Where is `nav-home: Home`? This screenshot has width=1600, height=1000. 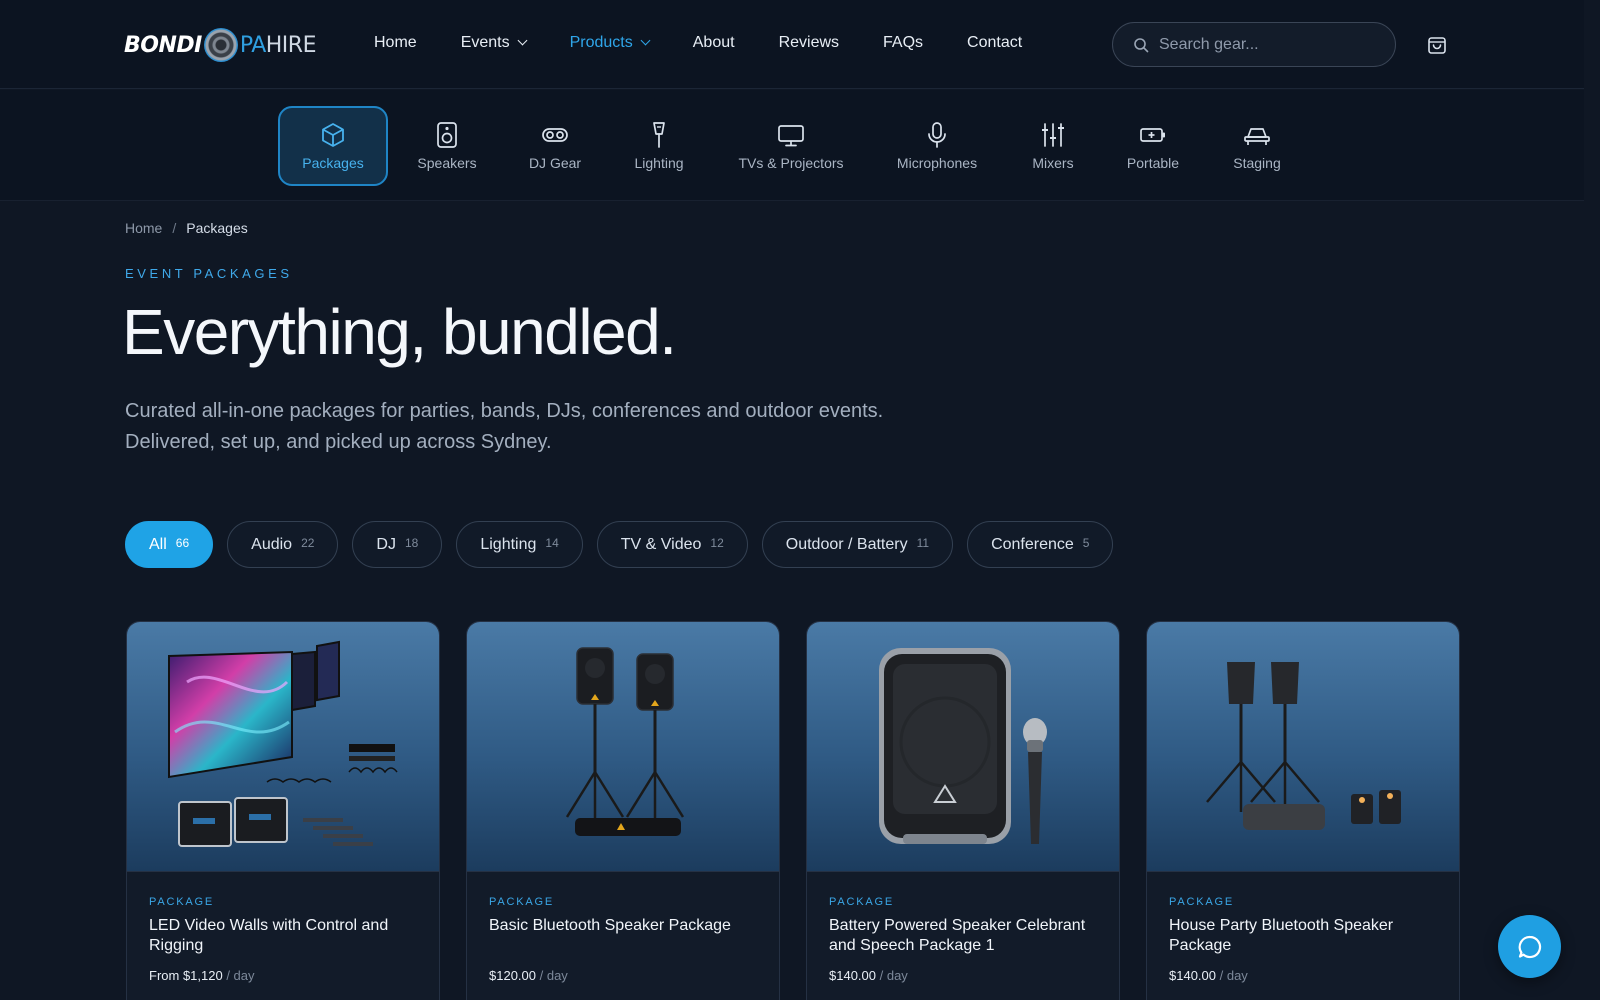 nav-home: Home is located at coordinates (395, 43).